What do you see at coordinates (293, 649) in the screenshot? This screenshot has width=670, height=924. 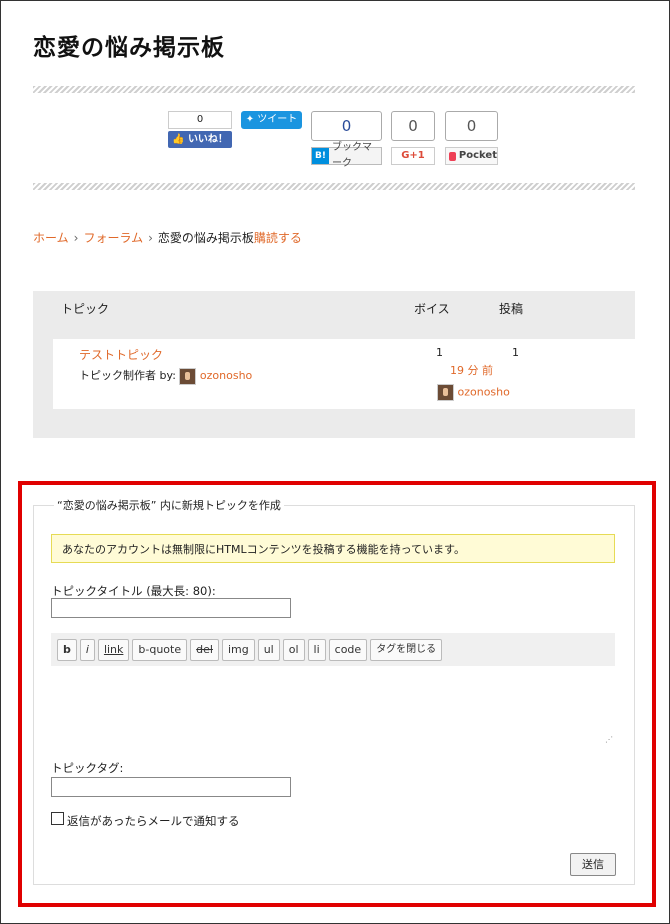 I see `ol-button: ol` at bounding box center [293, 649].